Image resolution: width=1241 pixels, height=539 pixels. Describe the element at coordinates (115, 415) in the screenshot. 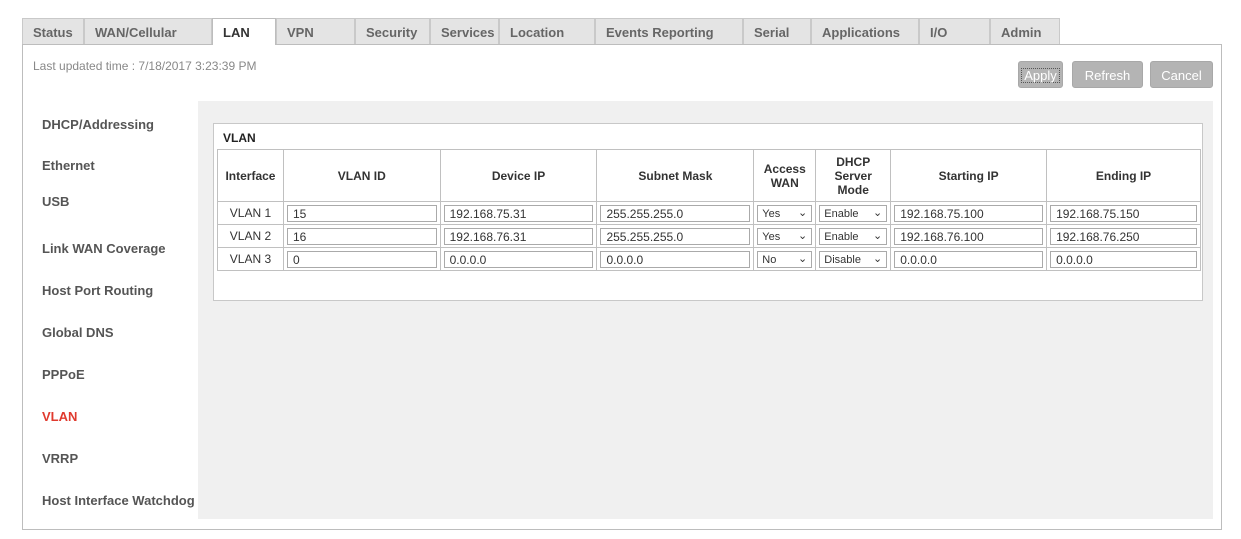

I see `sidebar-item-vlan: VLAN` at that location.